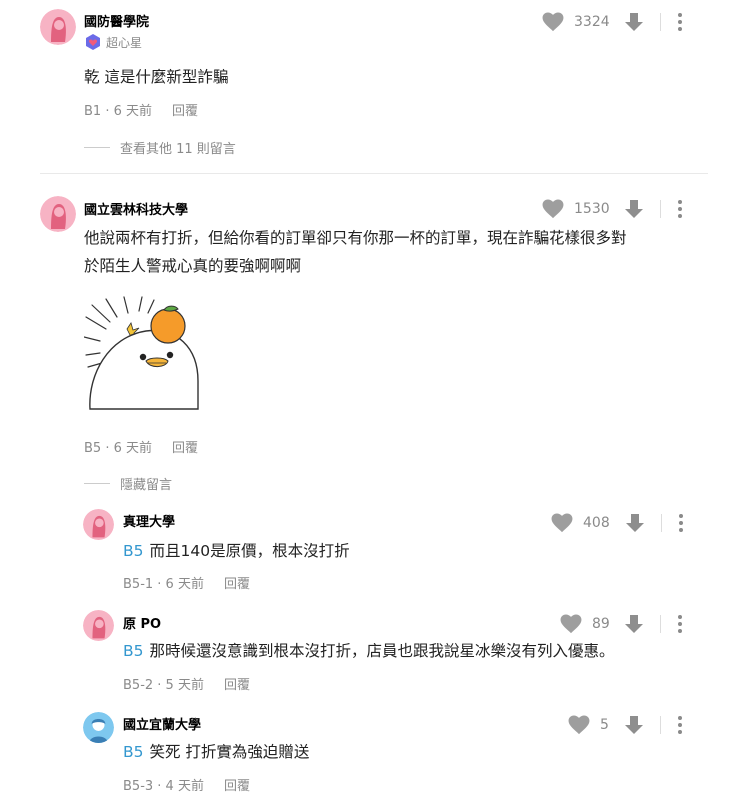 This screenshot has height=802, width=748. I want to click on reply-text: B5 笑死 打折實為強迫贈送, so click(216, 752).